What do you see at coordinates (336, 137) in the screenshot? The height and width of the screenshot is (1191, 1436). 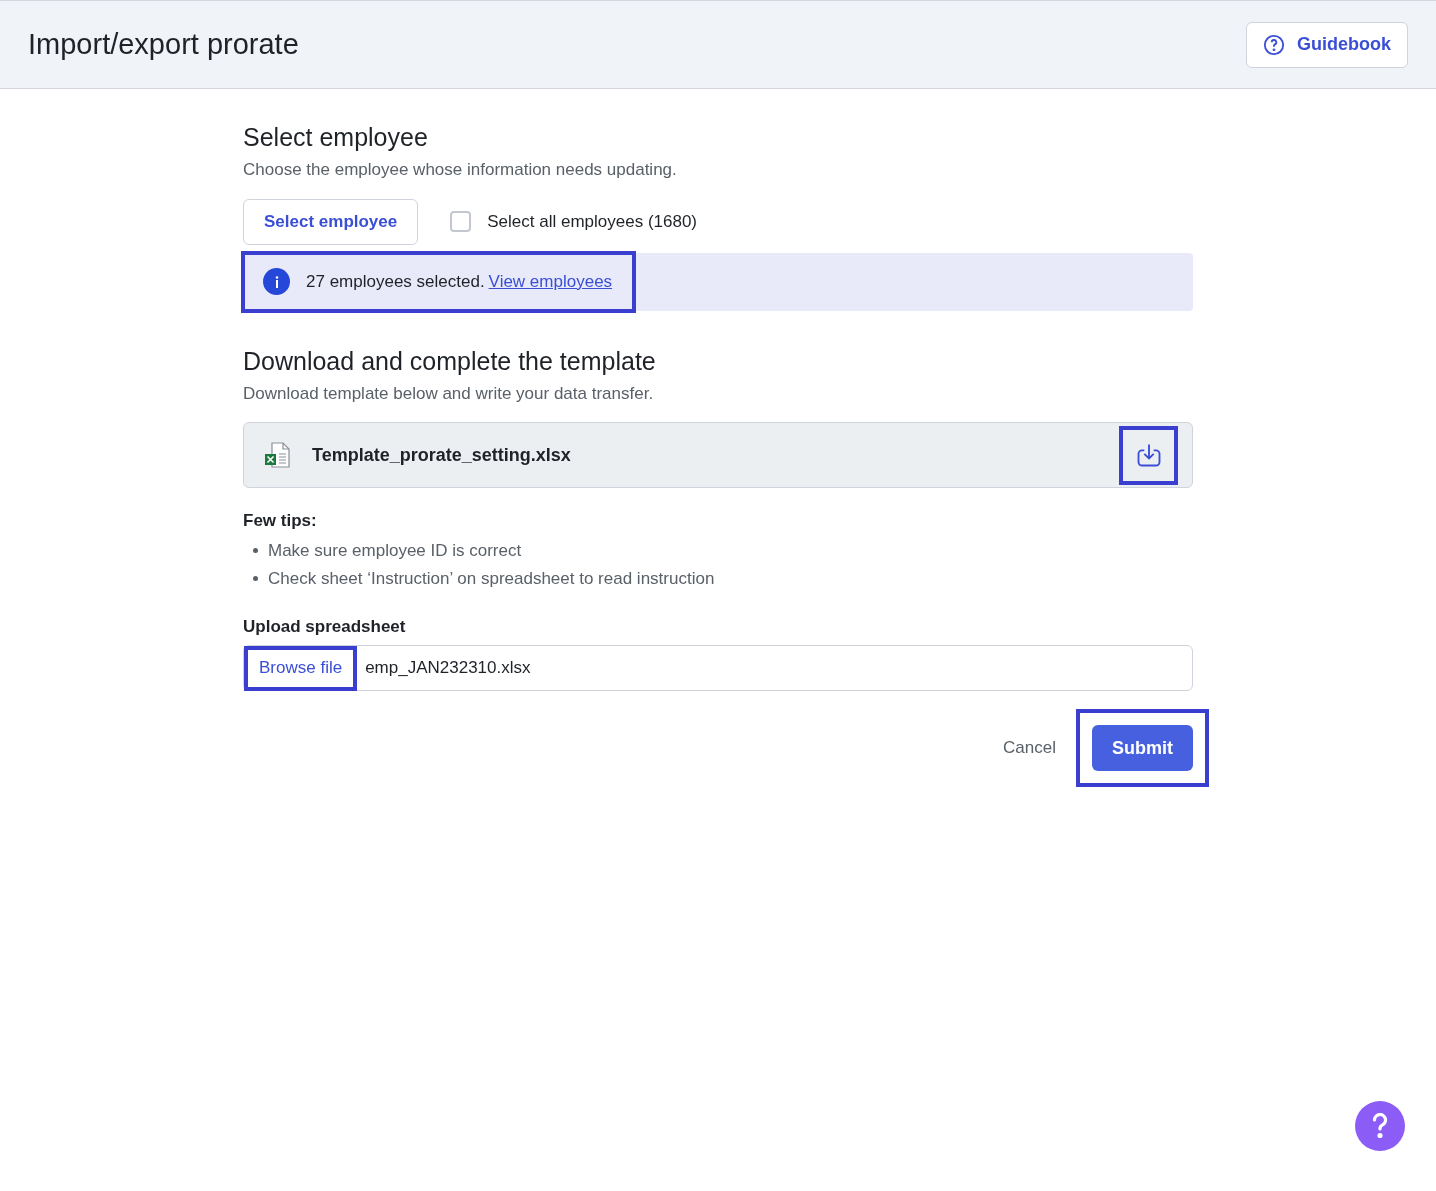 I see `section-title: Select employee` at bounding box center [336, 137].